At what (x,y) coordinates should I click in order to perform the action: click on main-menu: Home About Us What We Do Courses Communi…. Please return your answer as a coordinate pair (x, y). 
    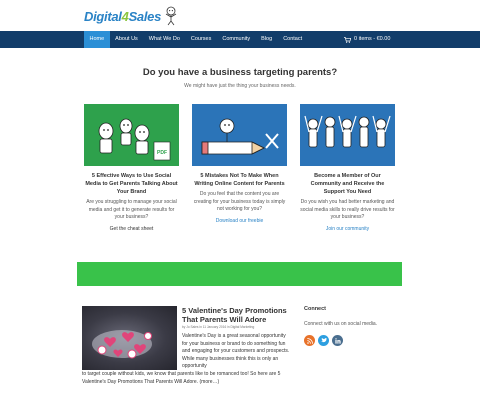
    Looking at the image, I should click on (196, 39).